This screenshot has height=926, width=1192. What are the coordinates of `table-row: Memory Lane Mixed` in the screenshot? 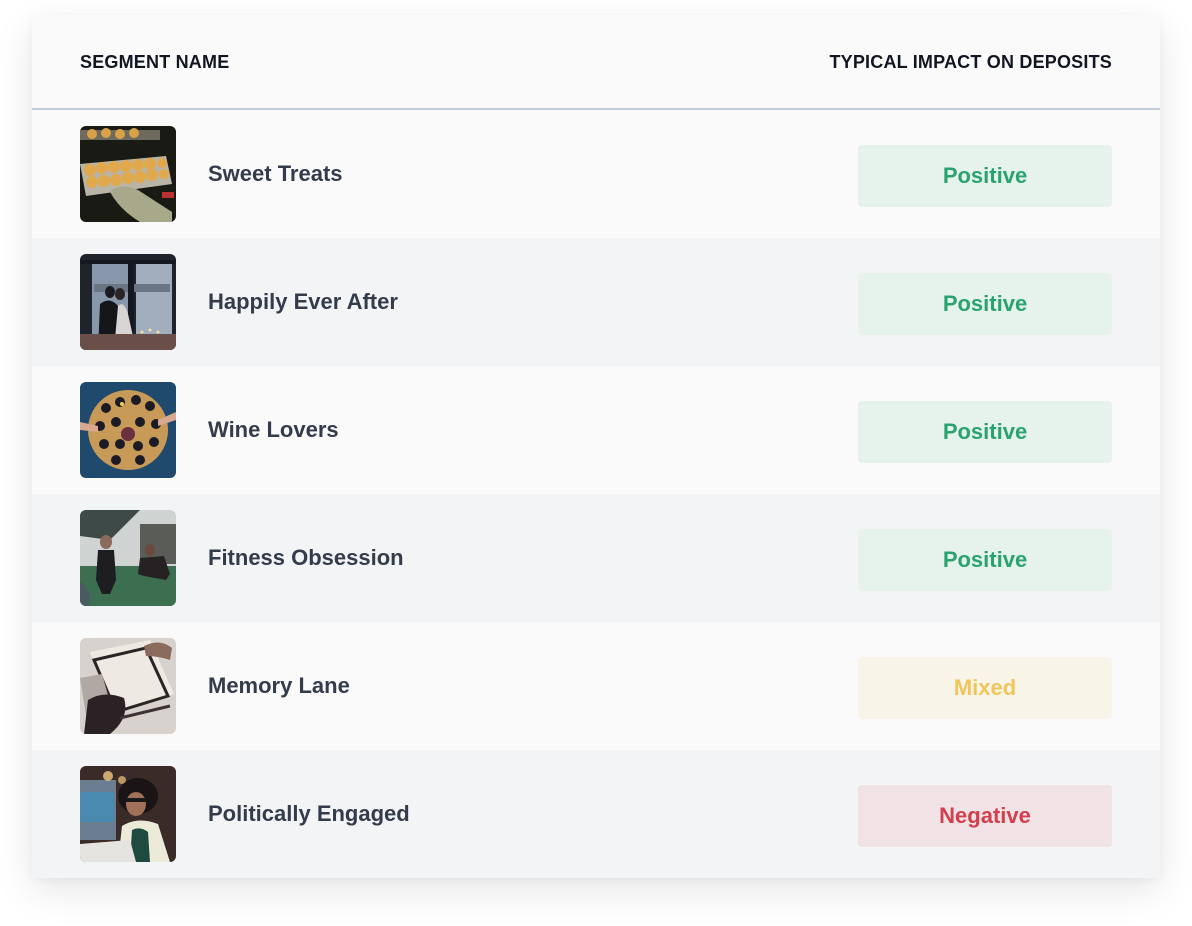 It's located at (596, 686).